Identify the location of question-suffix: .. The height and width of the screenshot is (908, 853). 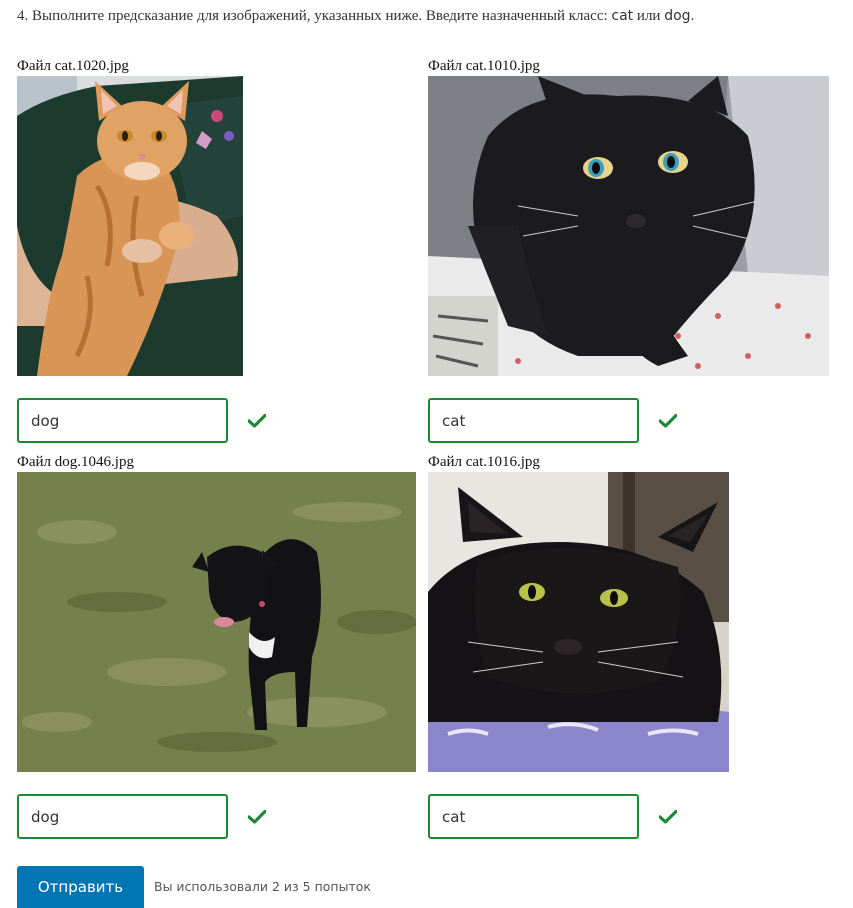
(692, 16).